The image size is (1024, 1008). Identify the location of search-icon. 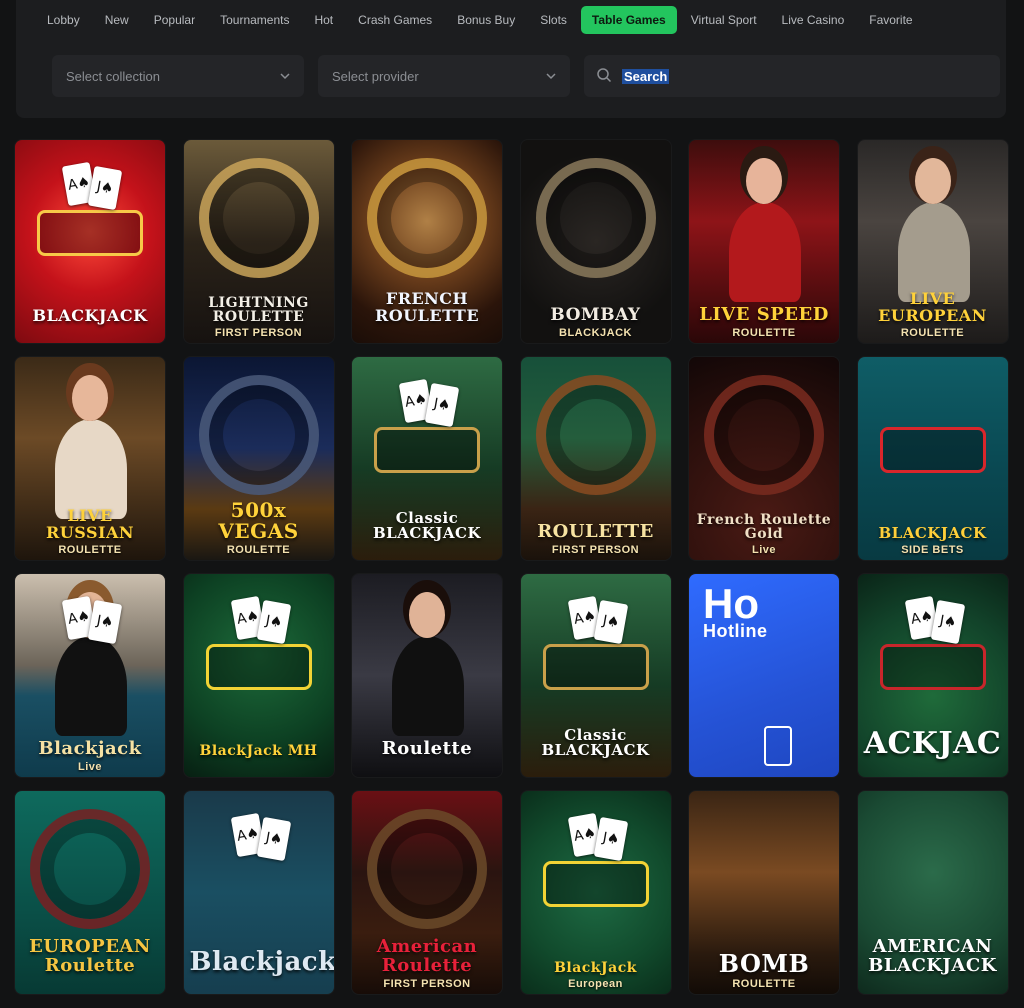
(604, 76).